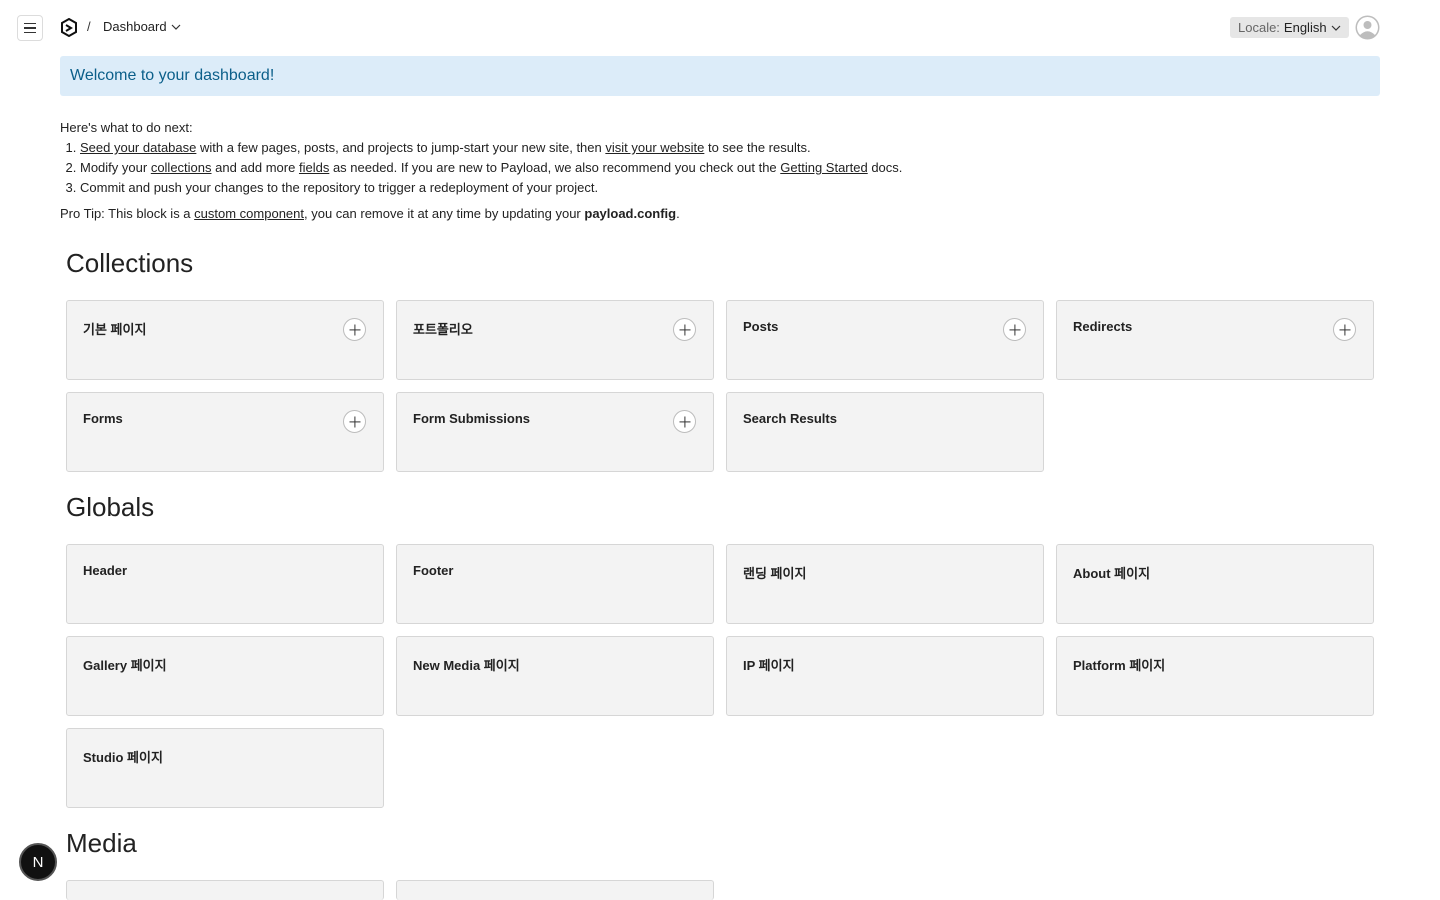 The height and width of the screenshot is (900, 1440). What do you see at coordinates (885, 340) in the screenshot?
I see `collection-card: Posts` at bounding box center [885, 340].